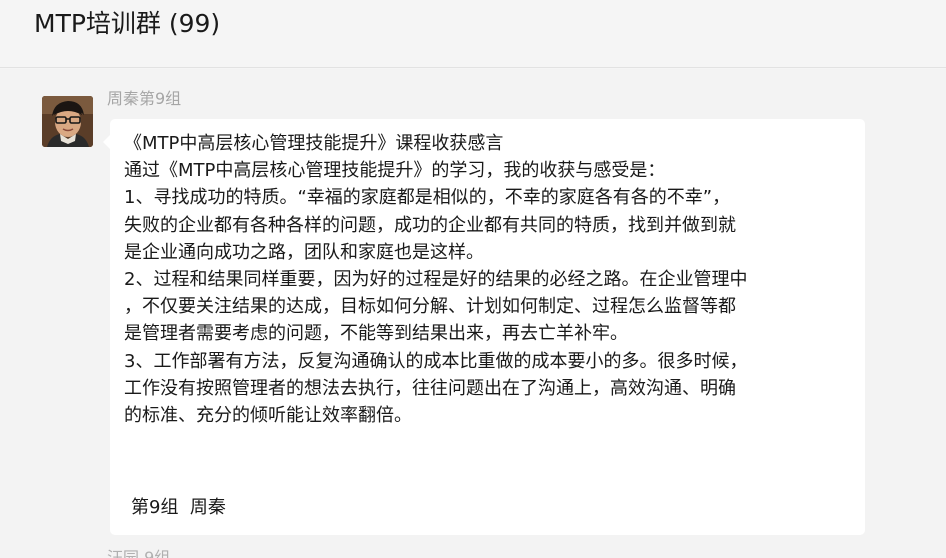  What do you see at coordinates (144, 98) in the screenshot?
I see `sender-name: 周秦第9组` at bounding box center [144, 98].